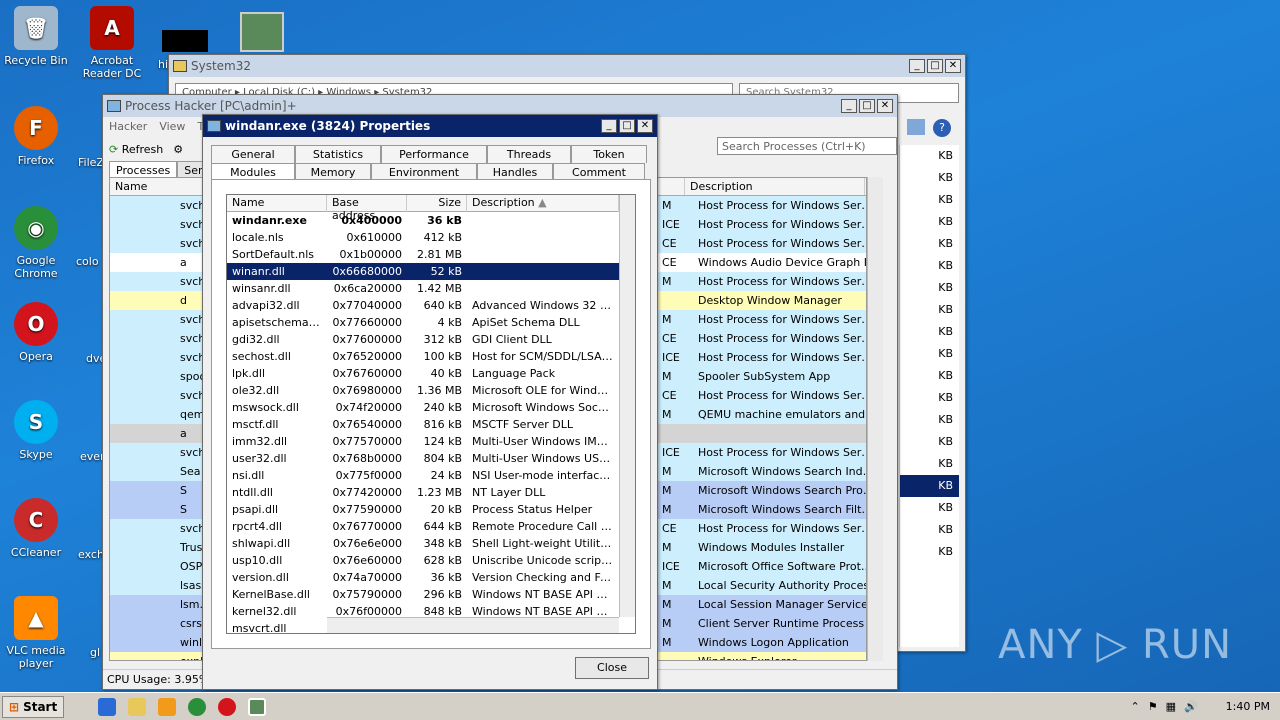 Image resolution: width=1280 pixels, height=720 pixels. Describe the element at coordinates (33, 706) in the screenshot. I see `start-button: ⊞ Start` at that location.